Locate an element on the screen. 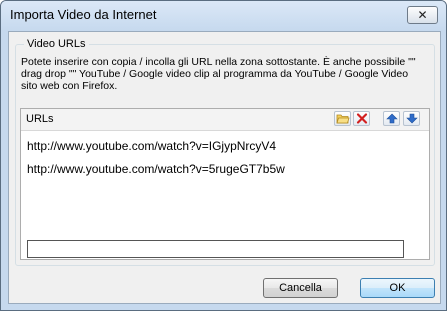 The height and width of the screenshot is (311, 447). move-up-button is located at coordinates (391, 118).